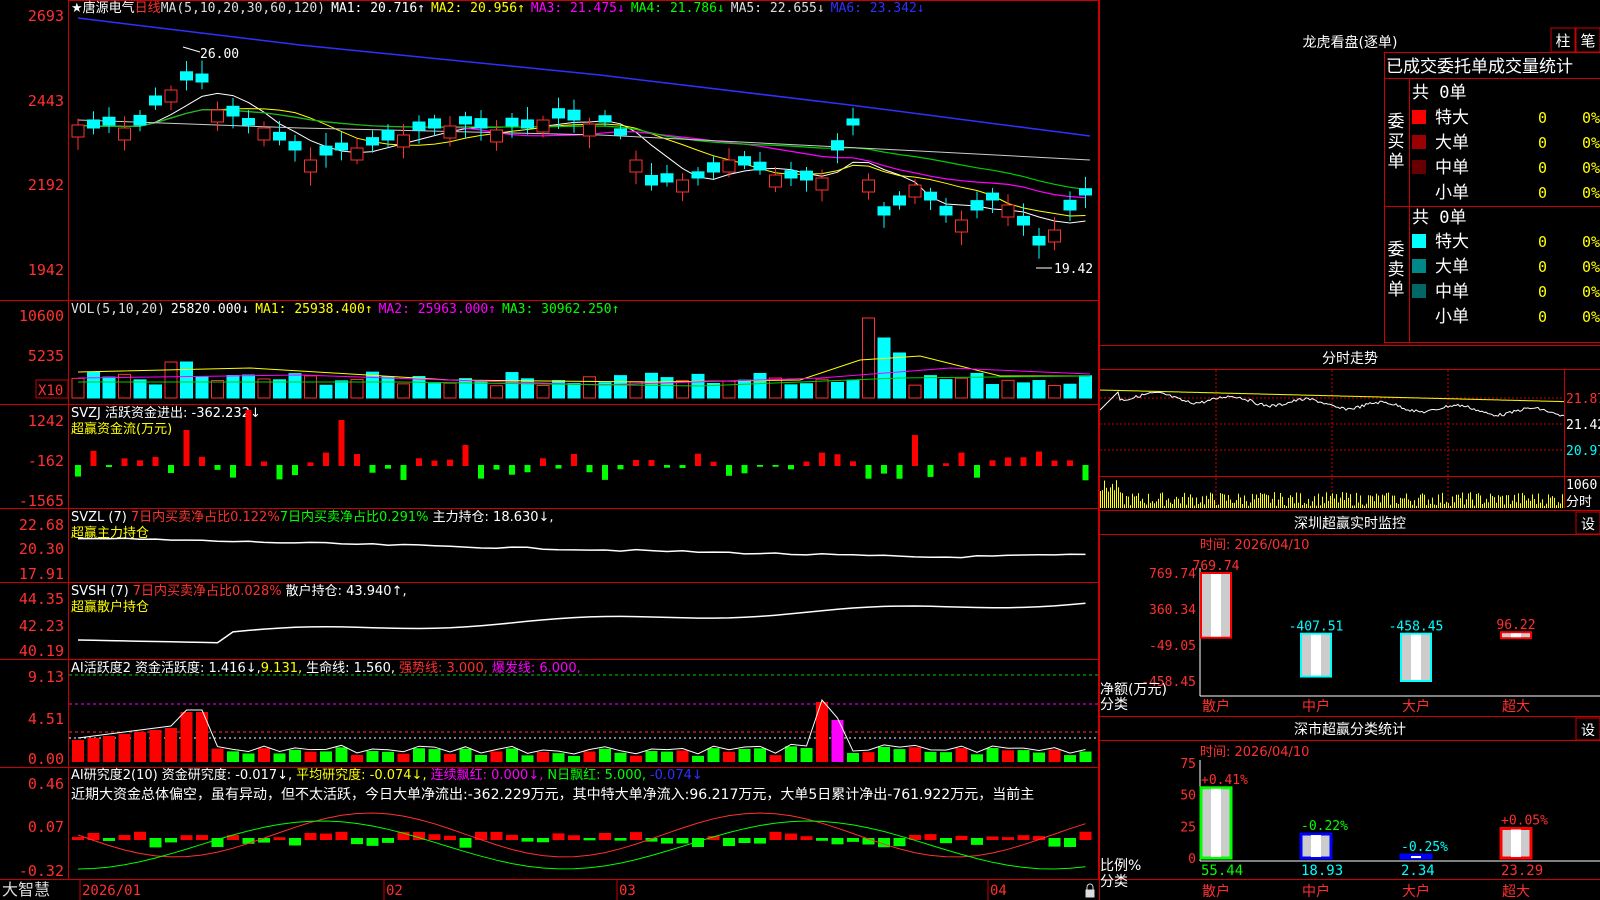 The width and height of the screenshot is (1600, 900). What do you see at coordinates (1579, 502) in the screenshot?
I see `svg-text: 分时` at bounding box center [1579, 502].